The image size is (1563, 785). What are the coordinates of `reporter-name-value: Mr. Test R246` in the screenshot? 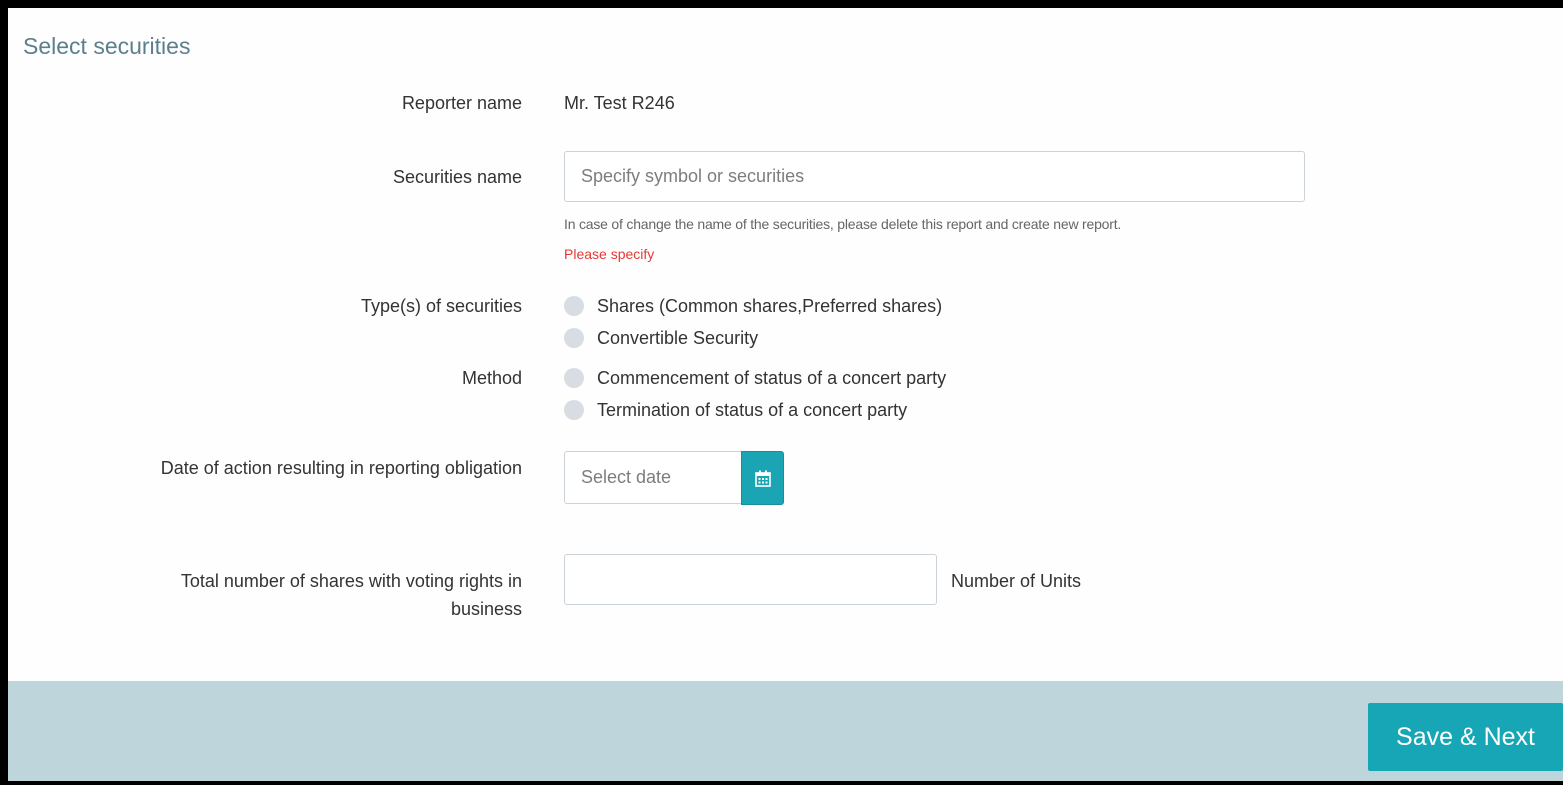 It's located at (619, 103).